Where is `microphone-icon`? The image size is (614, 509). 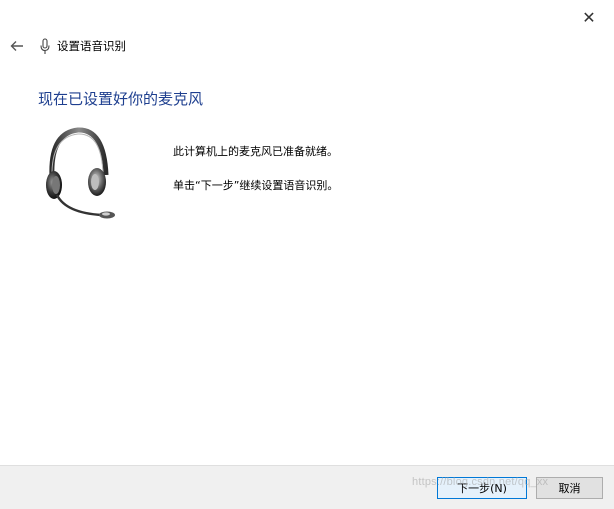
microphone-icon is located at coordinates (45, 46).